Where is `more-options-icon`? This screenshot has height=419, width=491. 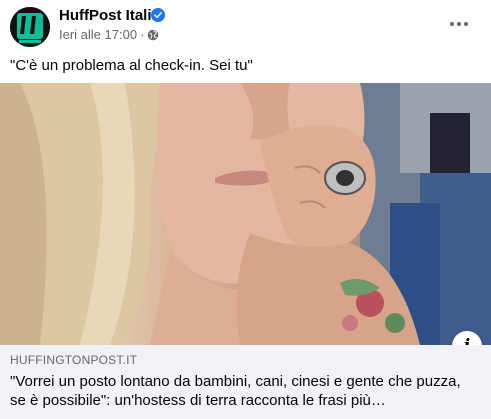 more-options-icon is located at coordinates (452, 24).